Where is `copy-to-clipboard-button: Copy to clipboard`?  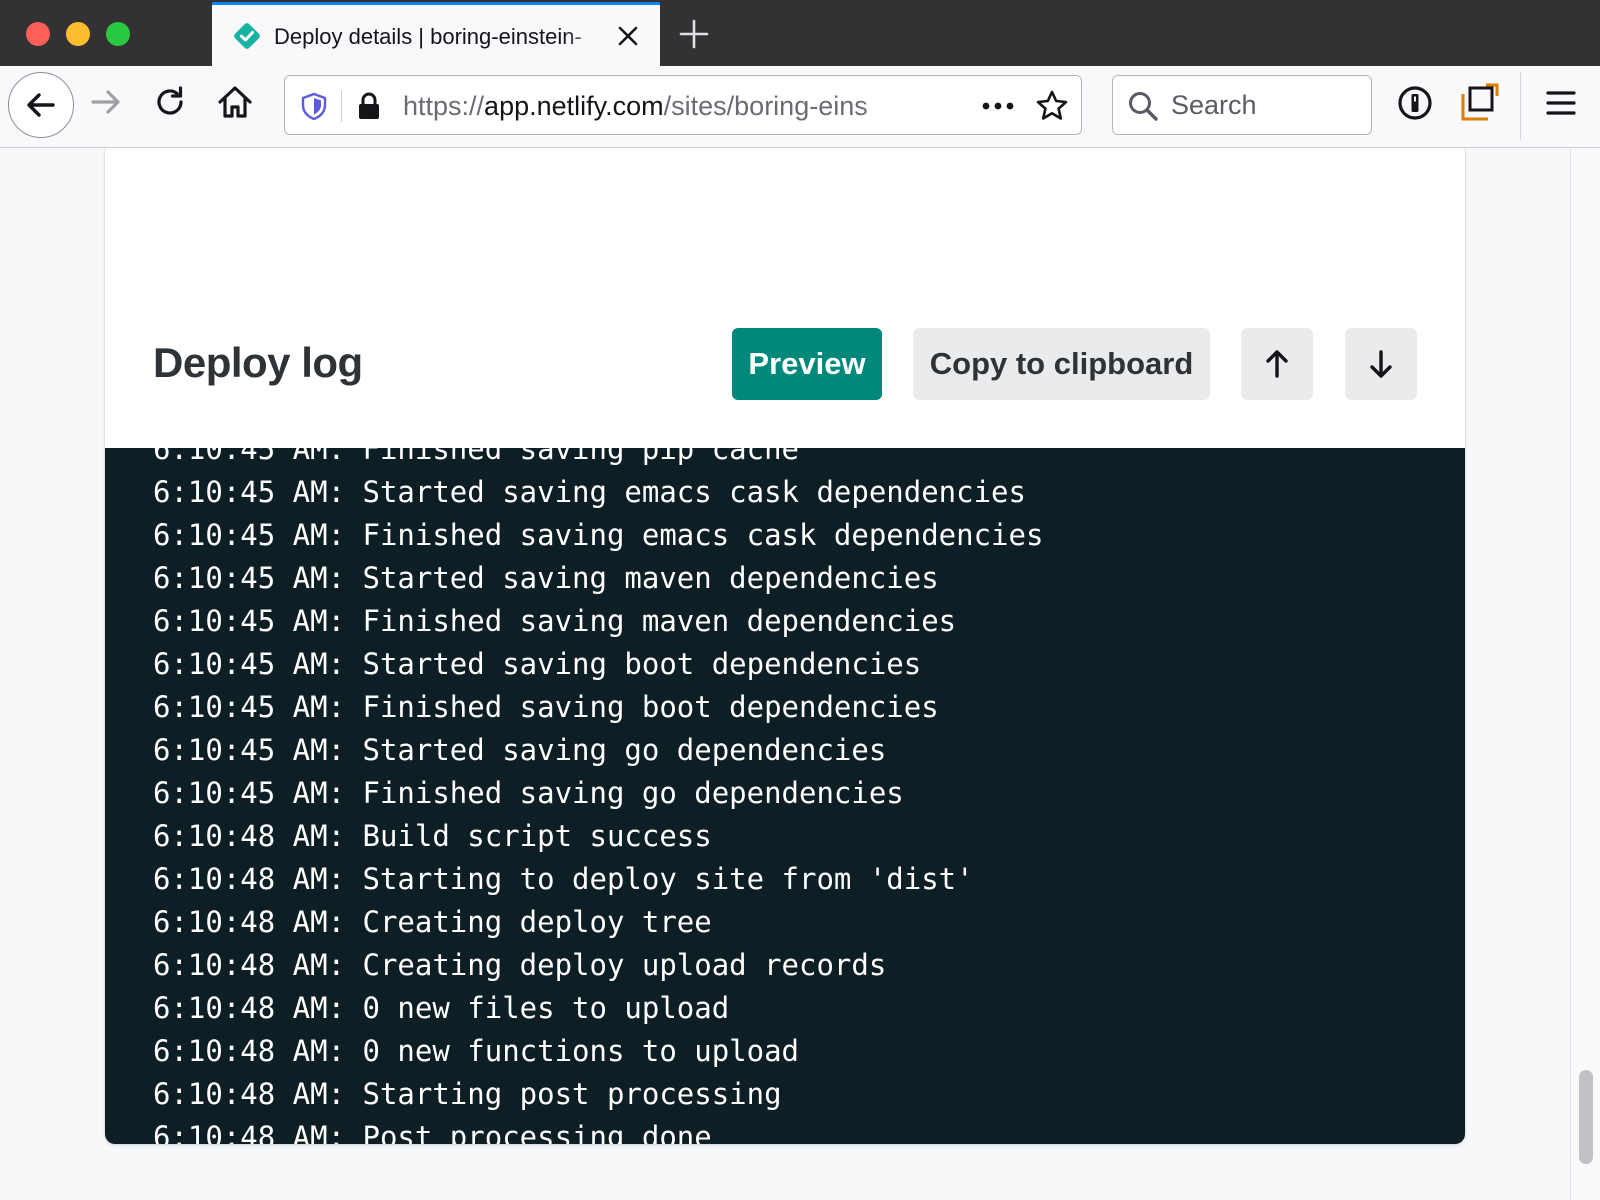
copy-to-clipboard-button: Copy to clipboard is located at coordinates (1061, 364).